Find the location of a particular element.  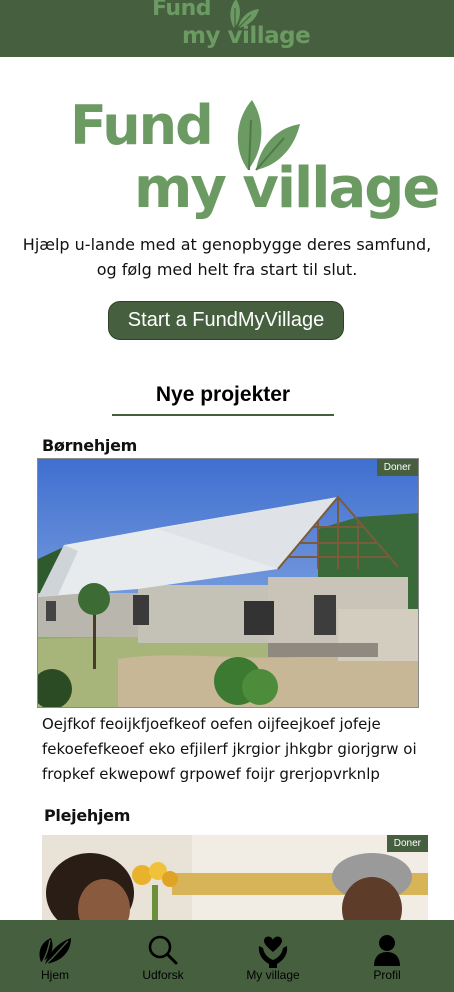

header-logo: Fund my village is located at coordinates (230, 28).